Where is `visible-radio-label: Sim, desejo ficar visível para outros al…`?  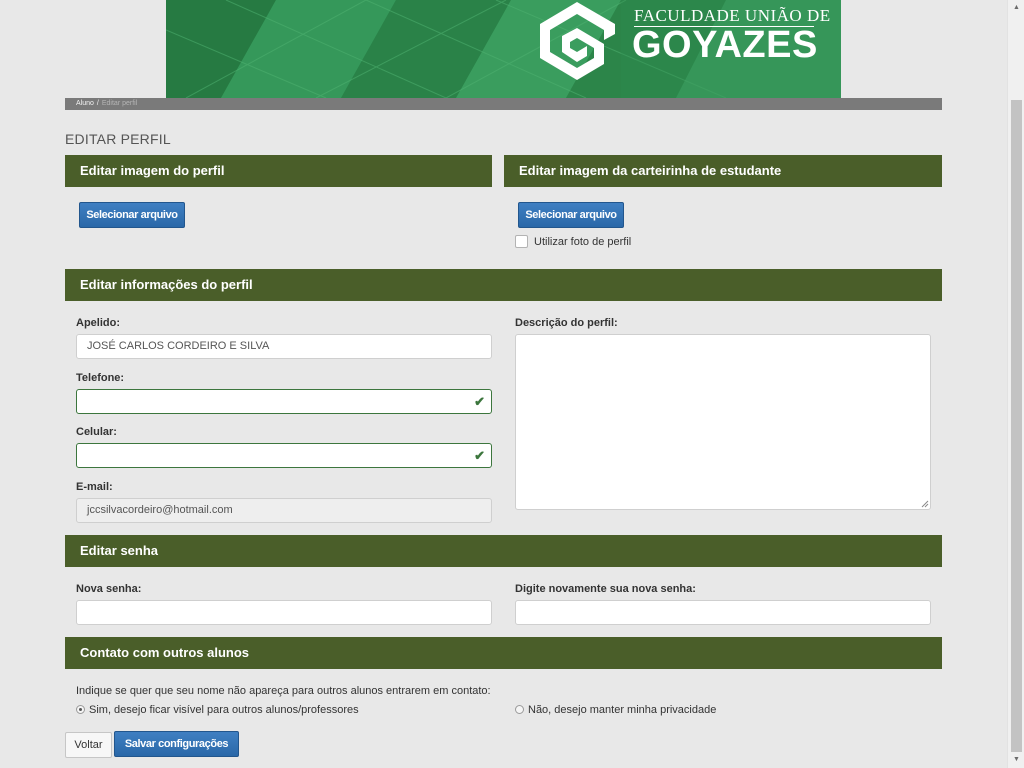
visible-radio-label: Sim, desejo ficar visível para outros al… is located at coordinates (224, 710).